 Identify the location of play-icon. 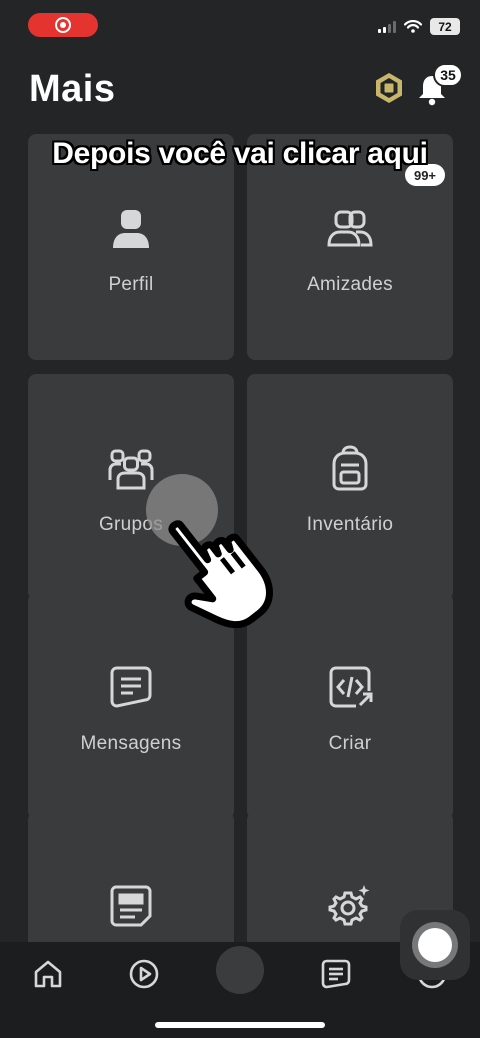
(144, 974).